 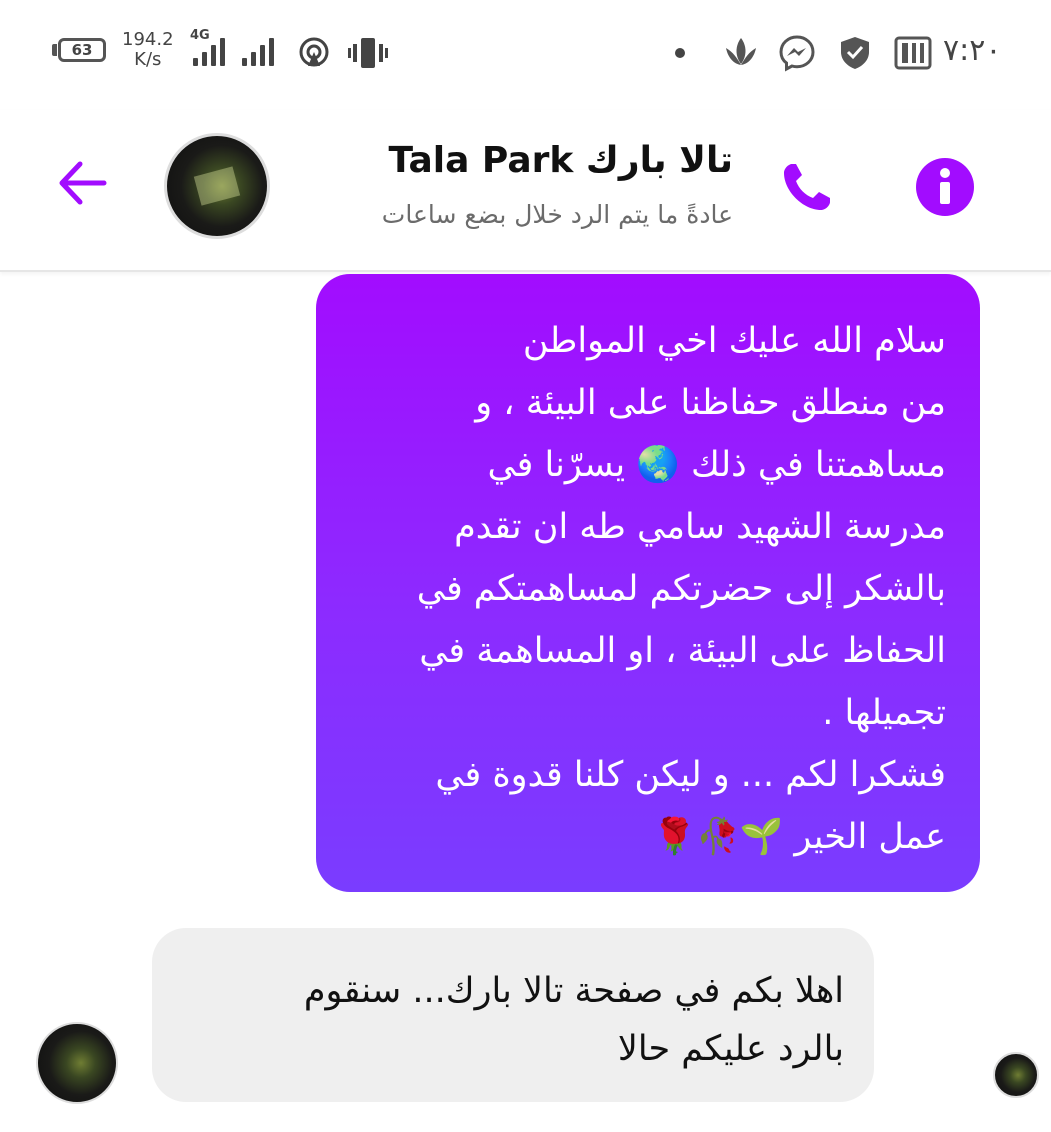 What do you see at coordinates (54, 50) in the screenshot?
I see `battery-nub` at bounding box center [54, 50].